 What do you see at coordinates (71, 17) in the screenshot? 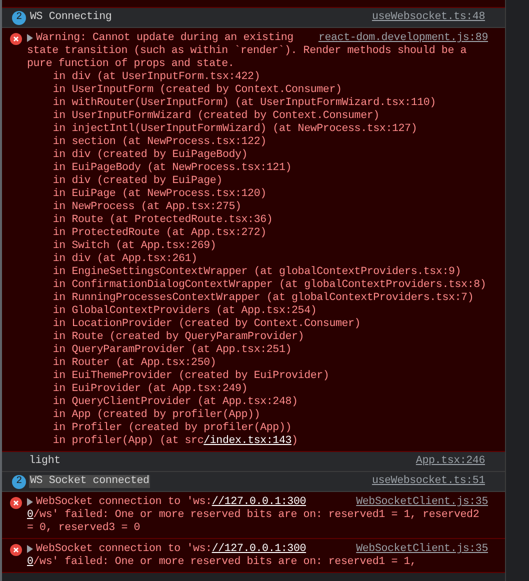
I see `group-title: WS Connecting` at bounding box center [71, 17].